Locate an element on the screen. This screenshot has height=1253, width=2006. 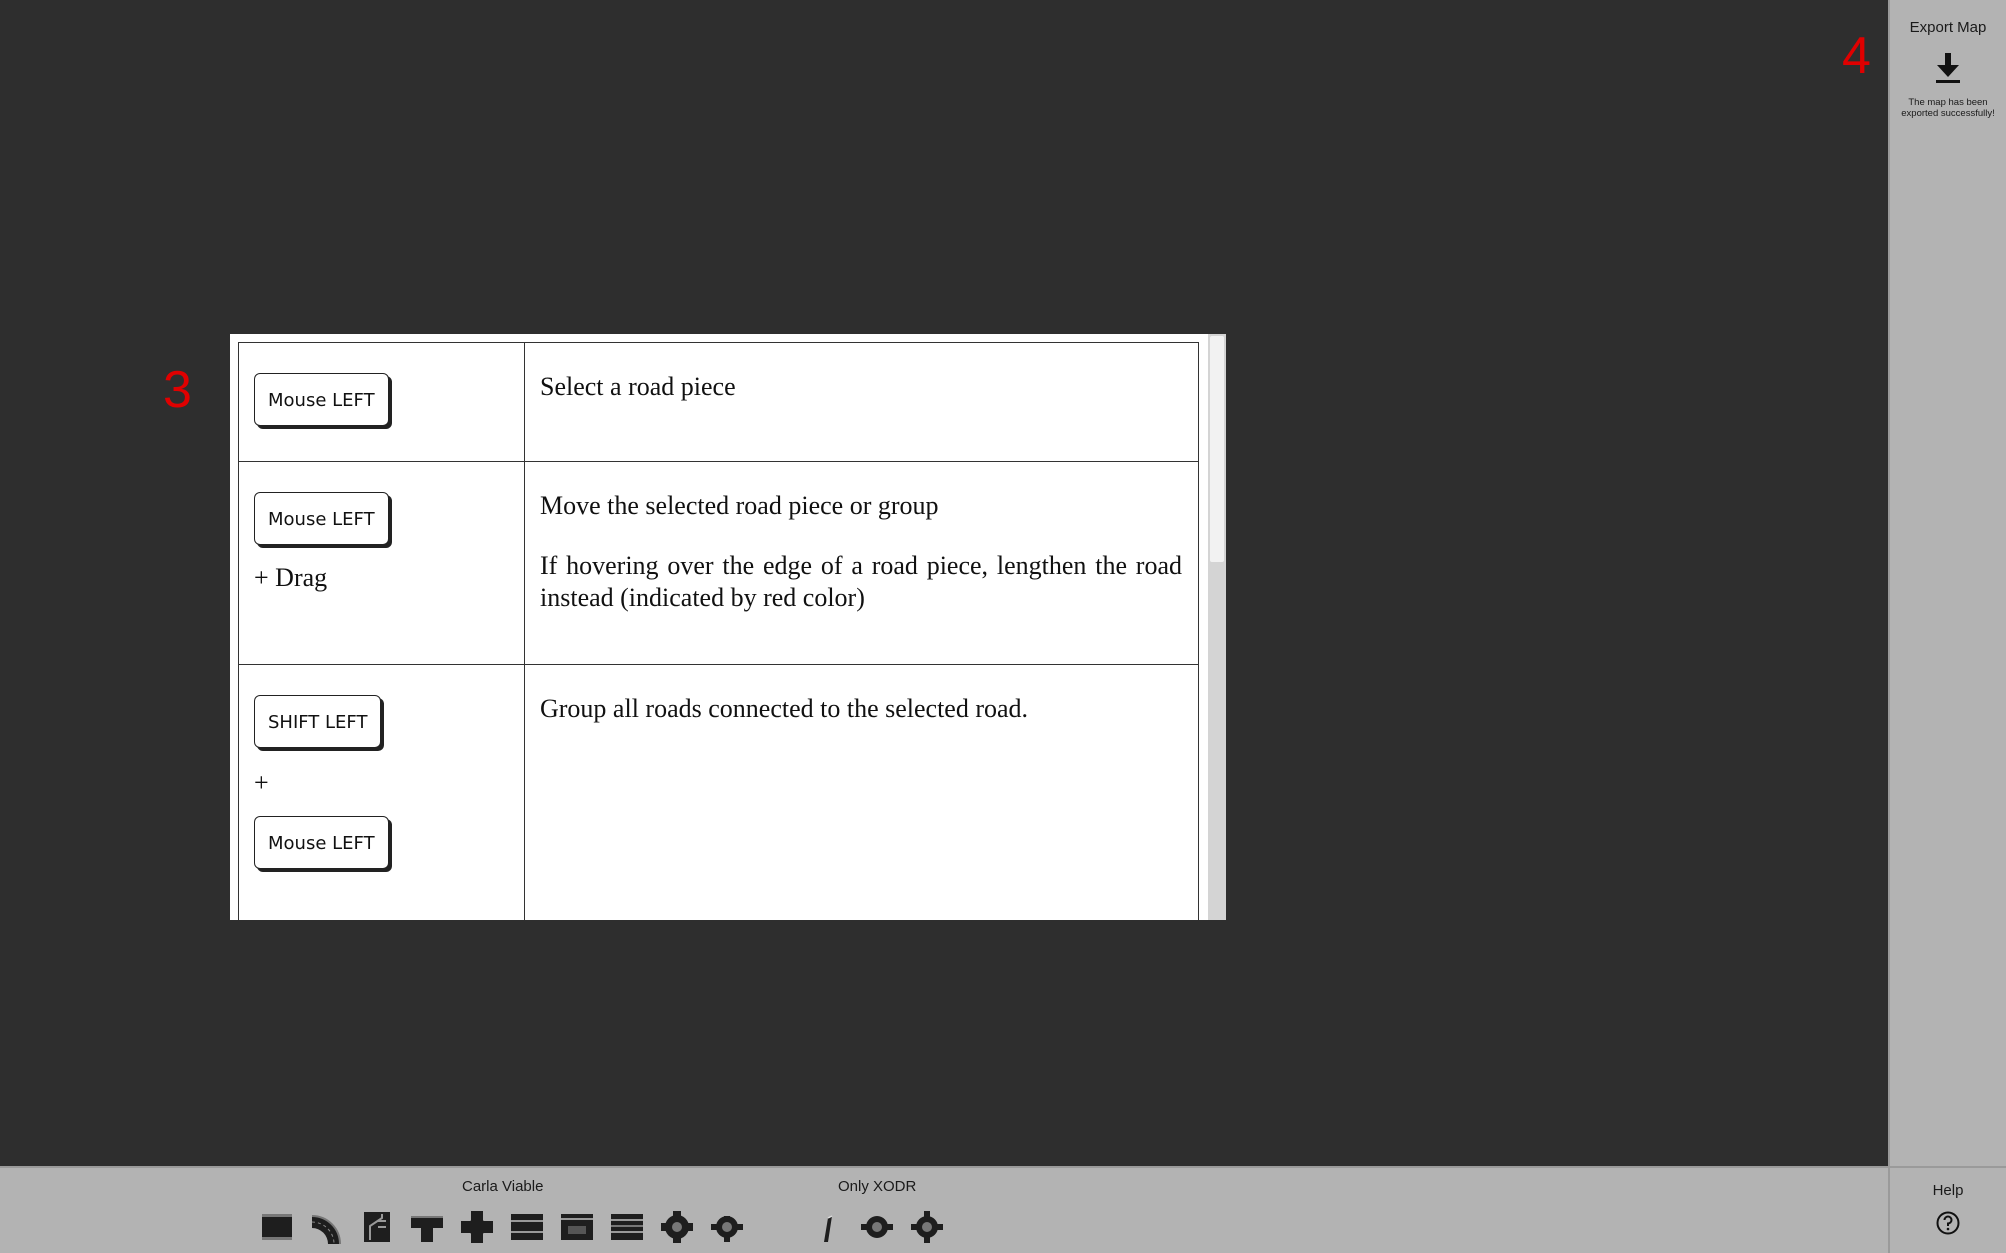
description-text: Select a road piece is located at coordinates (638, 386).